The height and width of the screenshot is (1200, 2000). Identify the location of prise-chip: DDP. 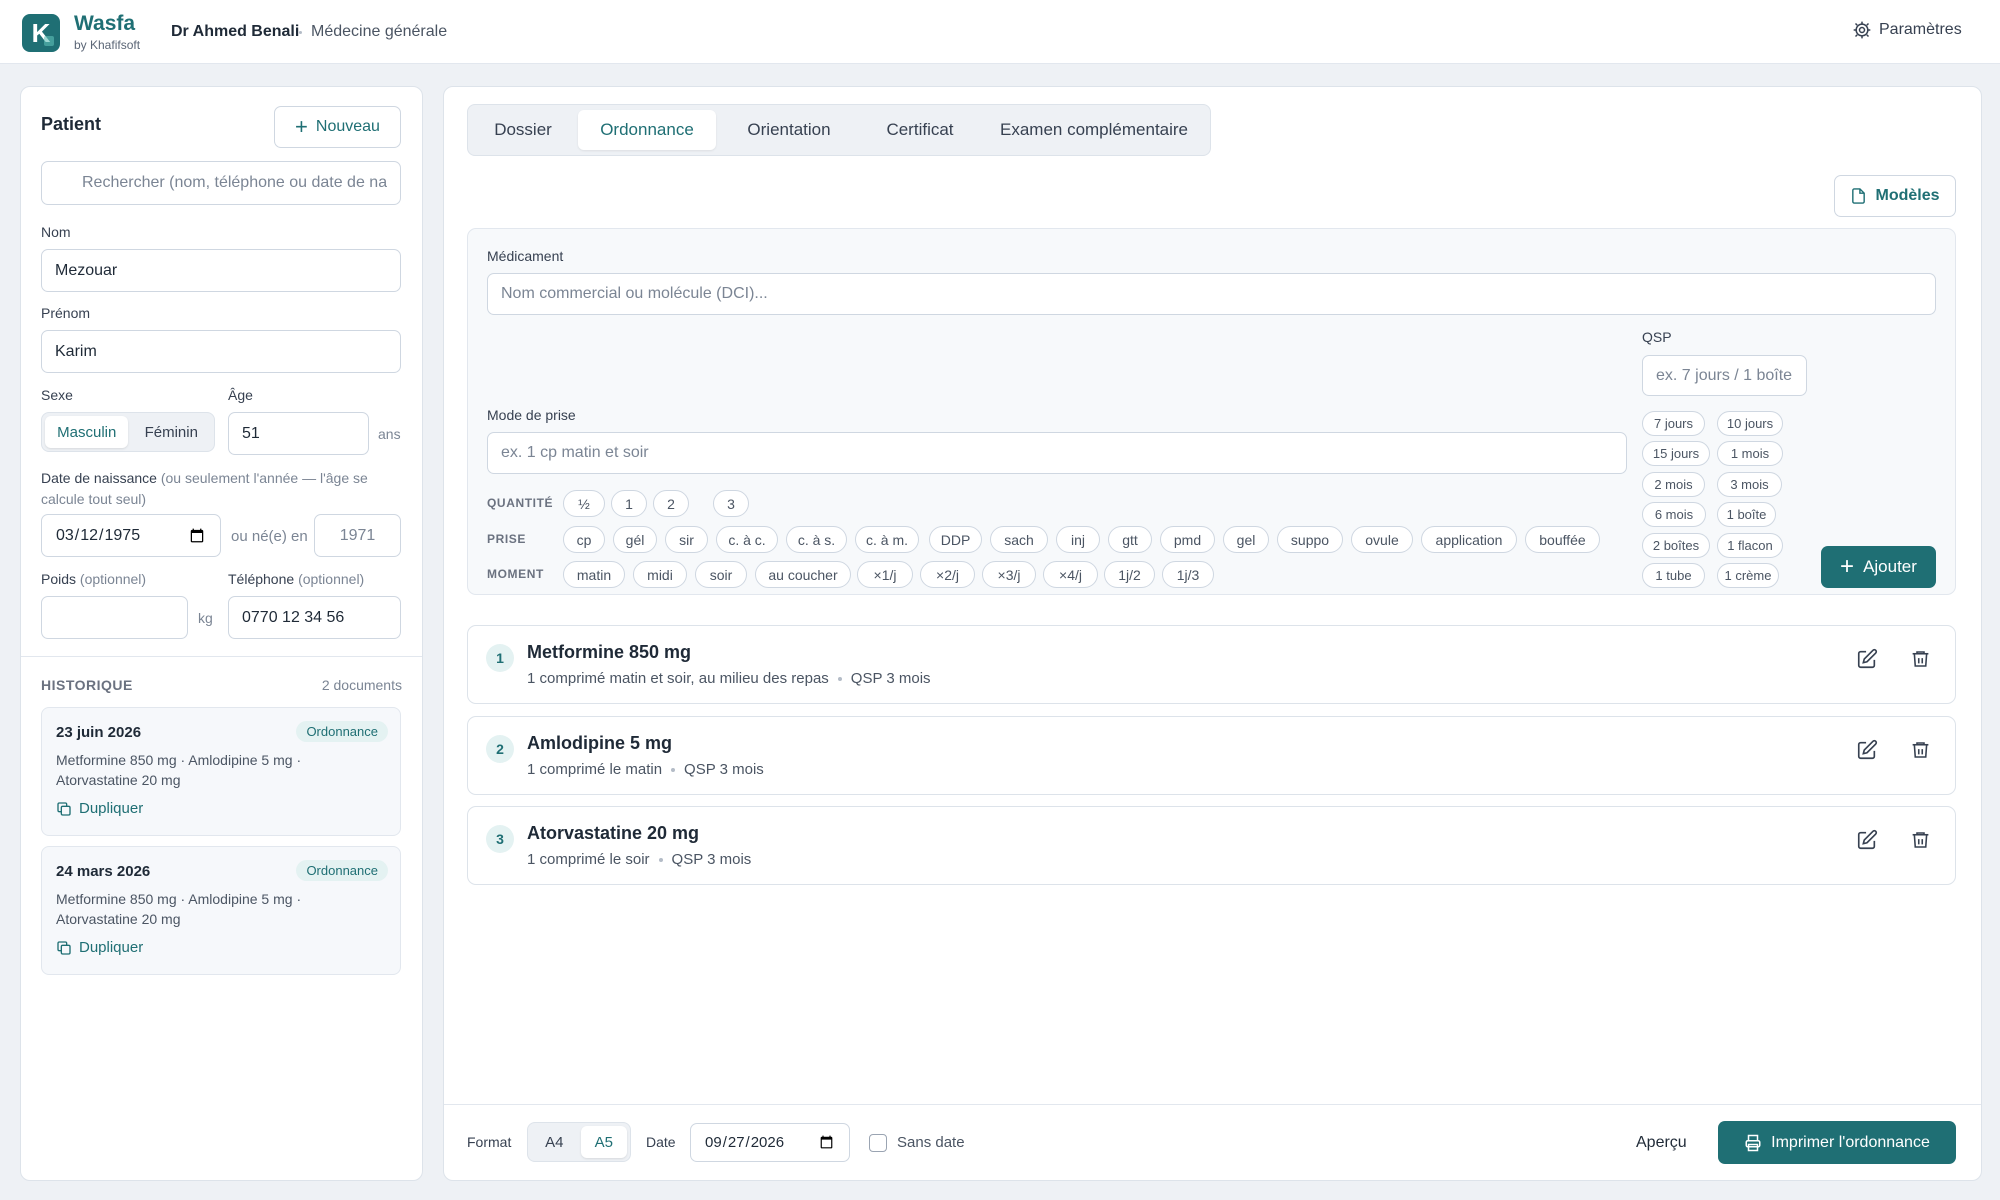
(955, 539).